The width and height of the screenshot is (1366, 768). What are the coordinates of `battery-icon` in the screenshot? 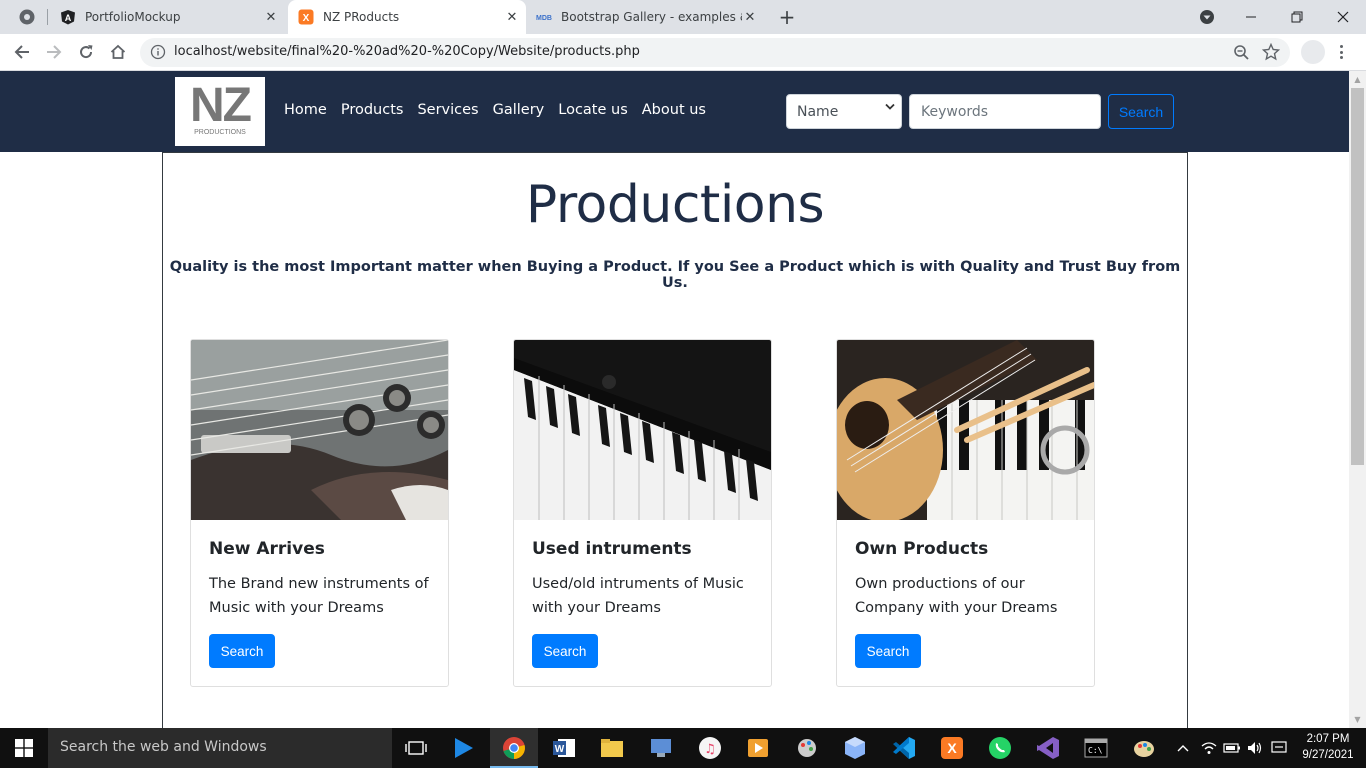 It's located at (1232, 748).